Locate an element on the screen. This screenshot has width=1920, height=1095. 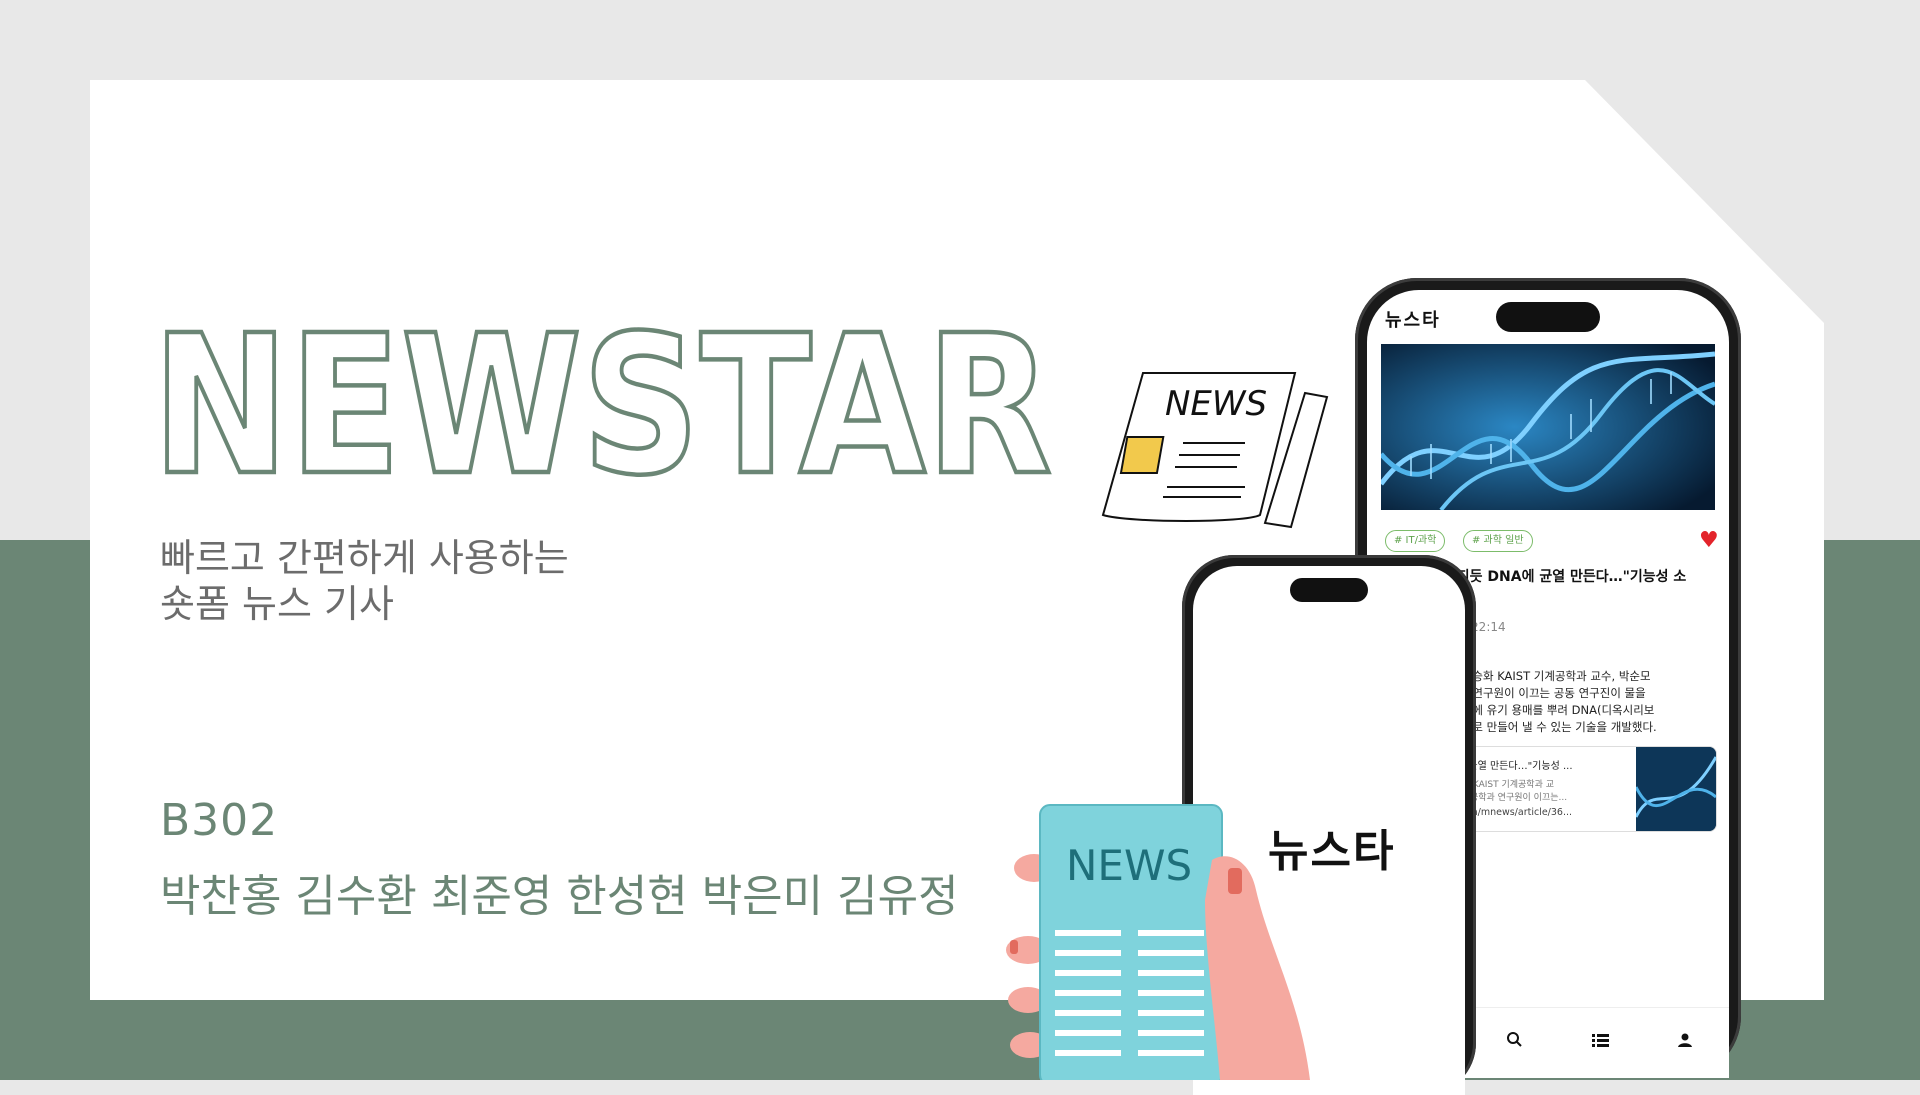
article-body-line: 수와 유승화 KAIST 기계공학과 교수, 박순모 is located at coordinates (1544, 676).